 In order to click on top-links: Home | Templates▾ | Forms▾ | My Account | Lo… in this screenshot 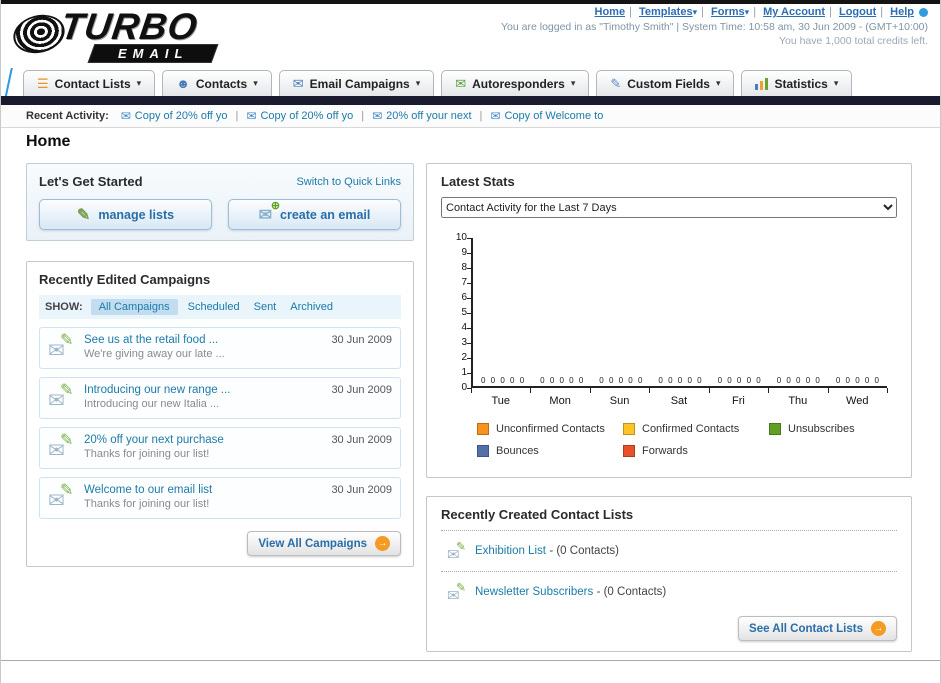, I will do `click(714, 12)`.